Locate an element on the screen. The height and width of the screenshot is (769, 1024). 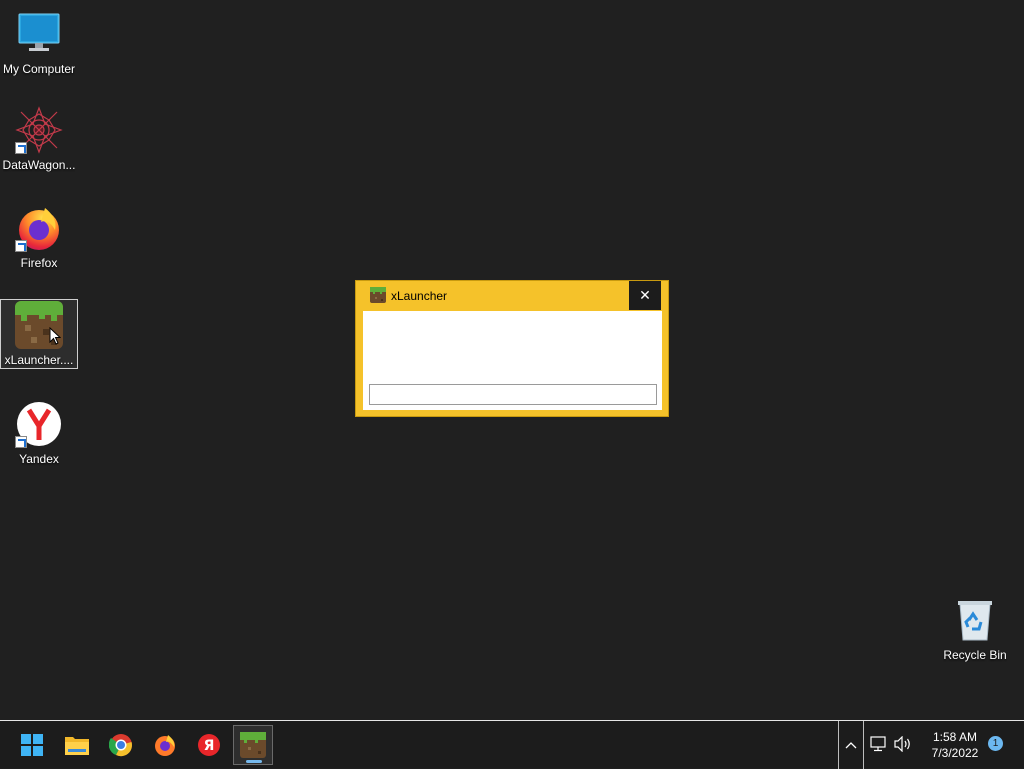
dialog-content is located at coordinates (512, 360).